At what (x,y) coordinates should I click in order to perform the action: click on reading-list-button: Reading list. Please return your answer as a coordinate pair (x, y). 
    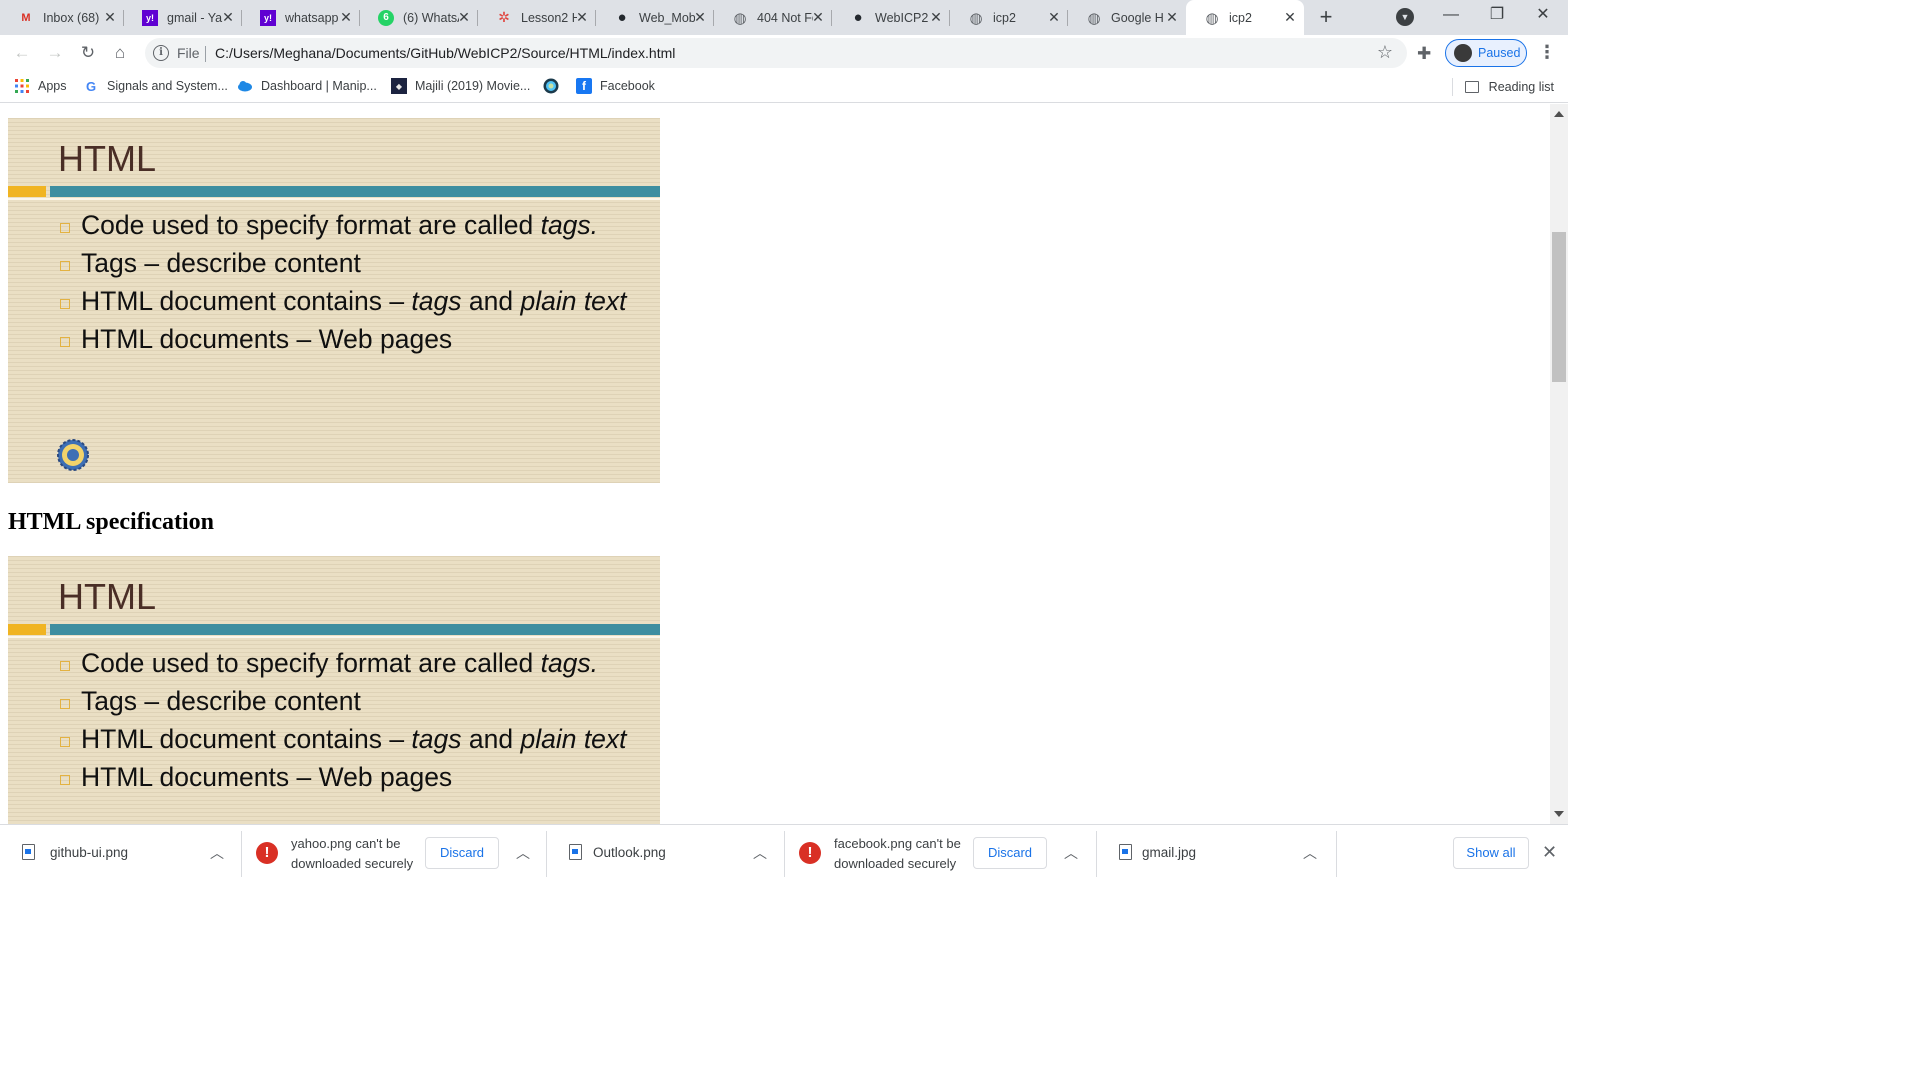
    Looking at the image, I should click on (1502, 87).